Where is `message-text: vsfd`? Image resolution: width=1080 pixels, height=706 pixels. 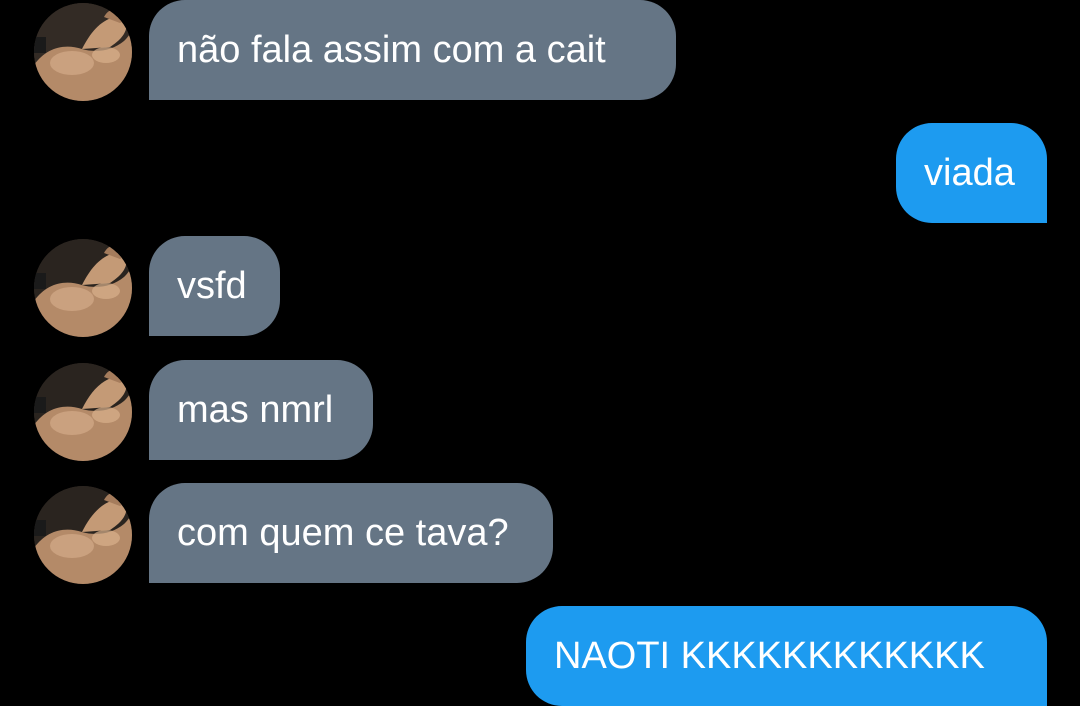 message-text: vsfd is located at coordinates (212, 286).